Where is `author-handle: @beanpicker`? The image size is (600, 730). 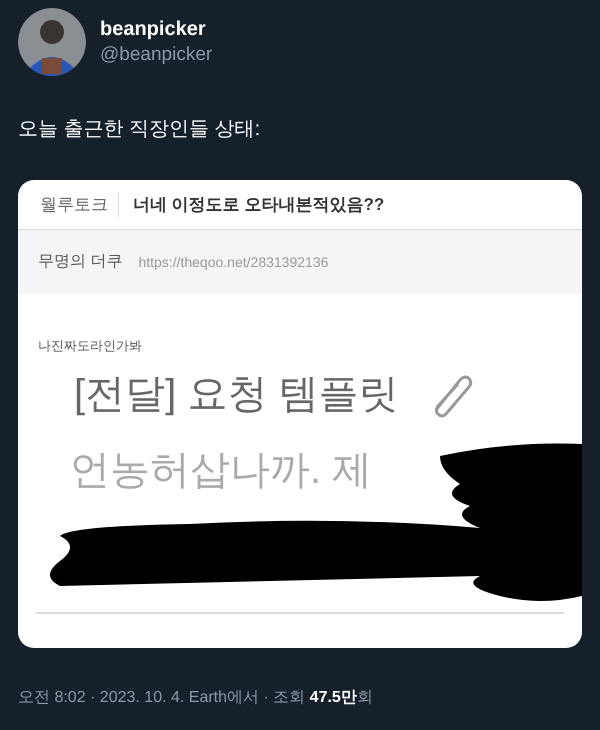
author-handle: @beanpicker is located at coordinates (156, 55).